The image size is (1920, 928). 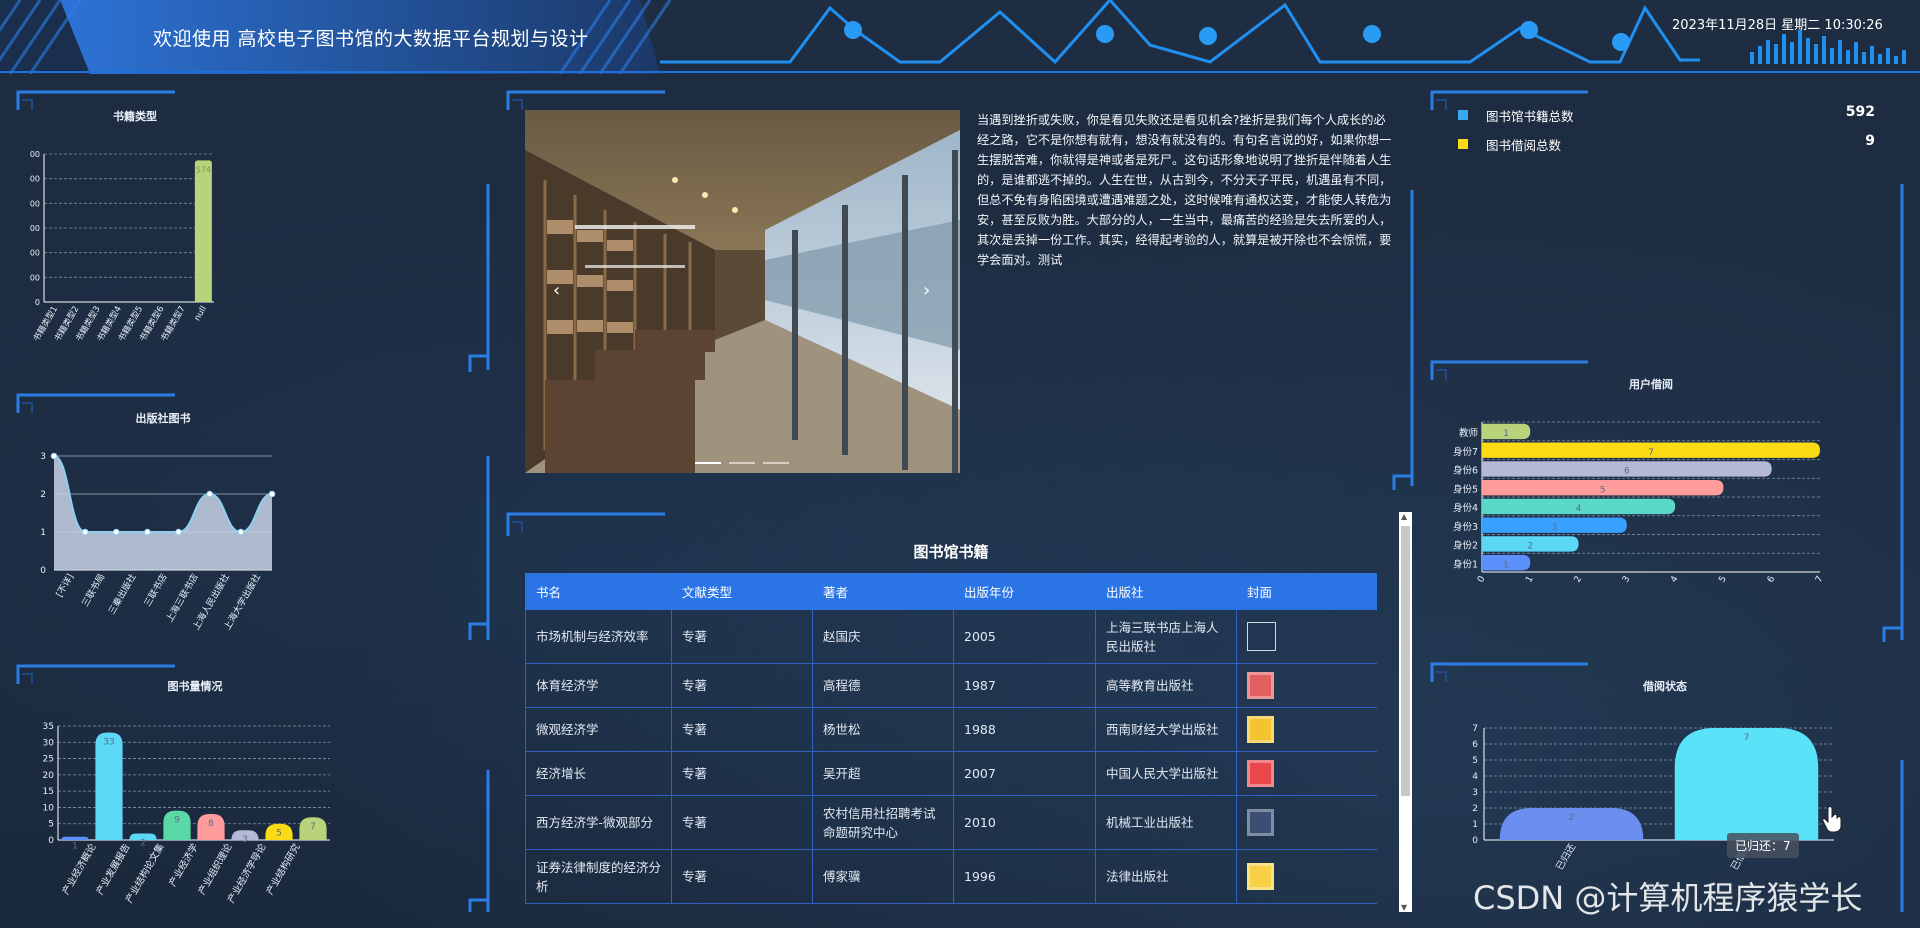 I want to click on book-type-title: 书籍类型, so click(x=135, y=116).